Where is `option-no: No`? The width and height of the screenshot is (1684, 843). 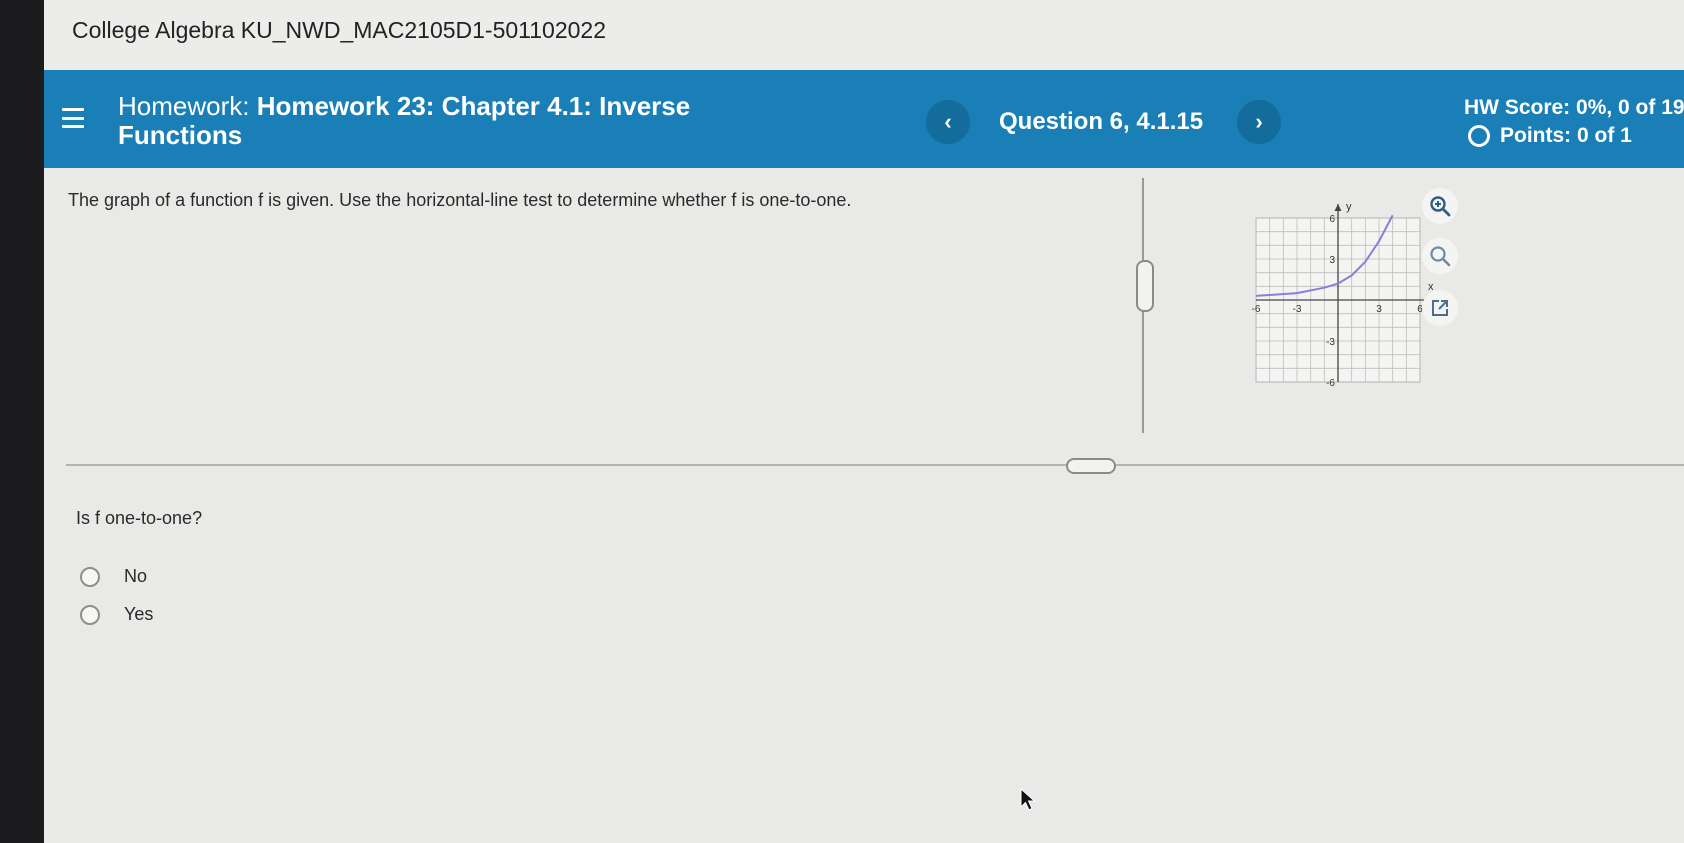
option-no: No is located at coordinates (113, 576).